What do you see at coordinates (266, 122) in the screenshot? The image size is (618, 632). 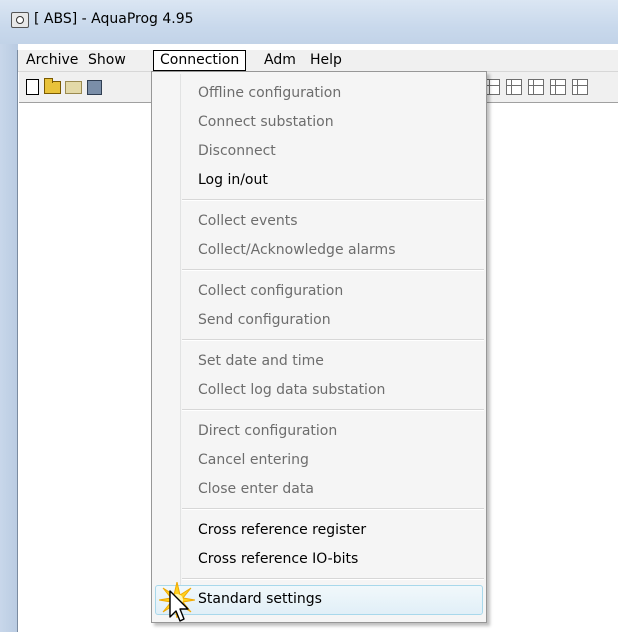 I see `menu-connect-substation: Connect substation` at bounding box center [266, 122].